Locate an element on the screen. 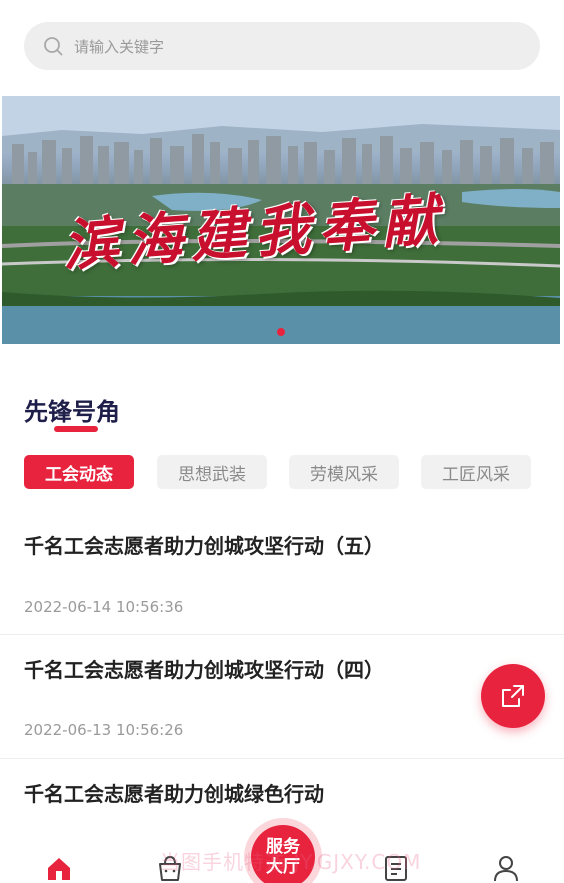  watermark: 当图手机特选 JY.GJXY.COM is located at coordinates (291, 862).